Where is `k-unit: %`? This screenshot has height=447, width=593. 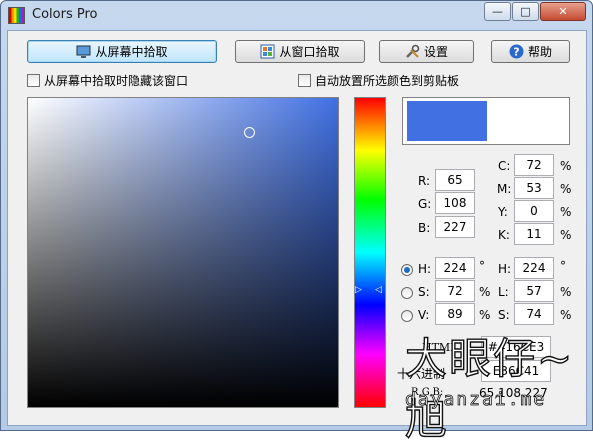 k-unit: % is located at coordinates (566, 235).